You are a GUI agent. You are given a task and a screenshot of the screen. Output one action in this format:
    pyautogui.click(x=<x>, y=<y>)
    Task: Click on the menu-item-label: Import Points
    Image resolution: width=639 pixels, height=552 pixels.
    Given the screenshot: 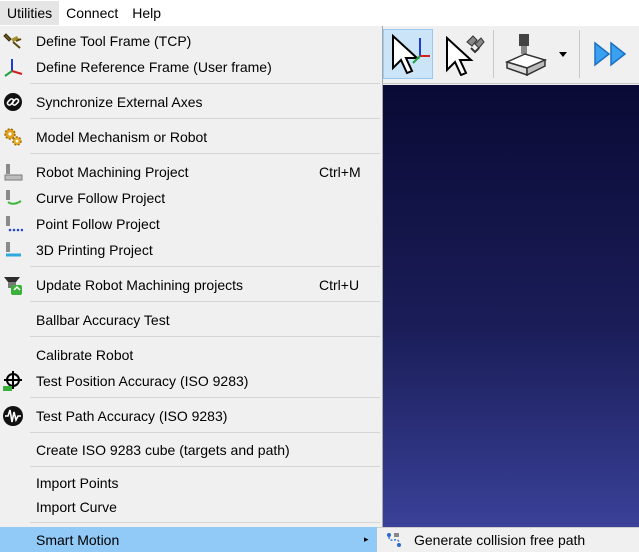 What is the action you would take?
    pyautogui.click(x=77, y=483)
    